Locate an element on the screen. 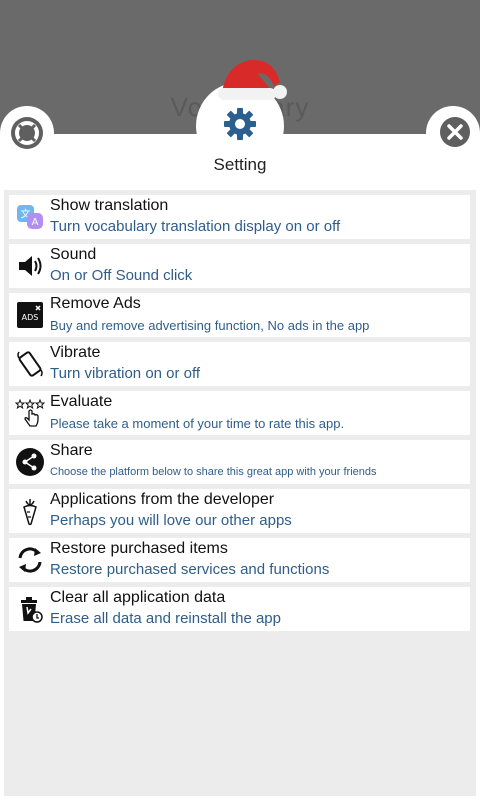 The image size is (480, 800). svg-text: ADS is located at coordinates (30, 317).